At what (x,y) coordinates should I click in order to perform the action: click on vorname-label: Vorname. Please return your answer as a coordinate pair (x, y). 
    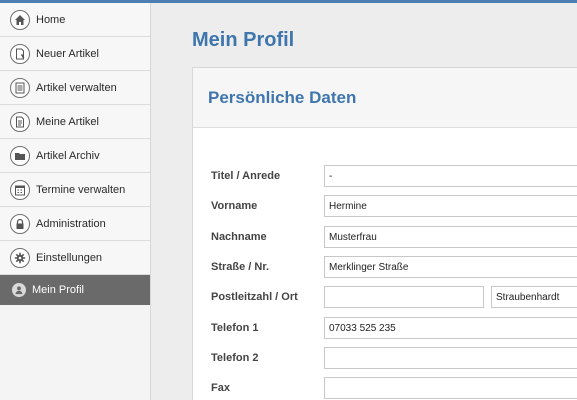
    Looking at the image, I should click on (234, 206).